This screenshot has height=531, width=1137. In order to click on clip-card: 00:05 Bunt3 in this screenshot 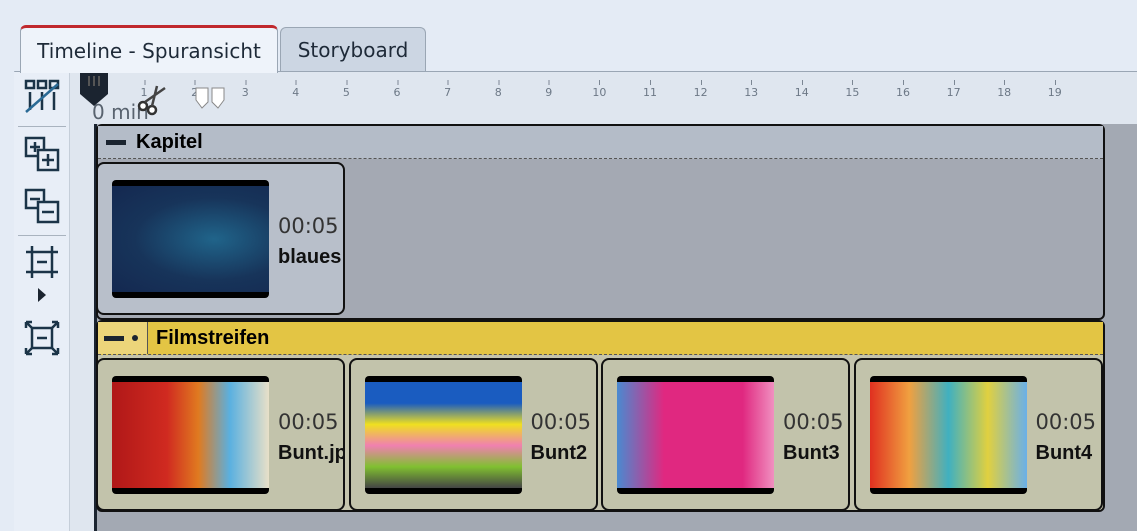, I will do `click(725, 434)`.